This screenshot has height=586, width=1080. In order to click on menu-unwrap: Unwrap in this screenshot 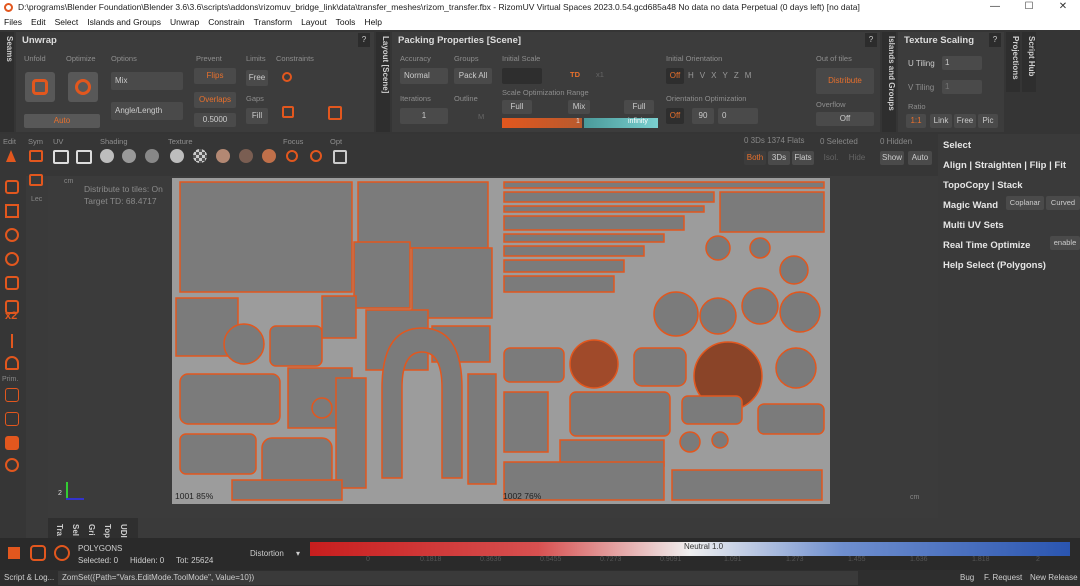, I will do `click(184, 22)`.